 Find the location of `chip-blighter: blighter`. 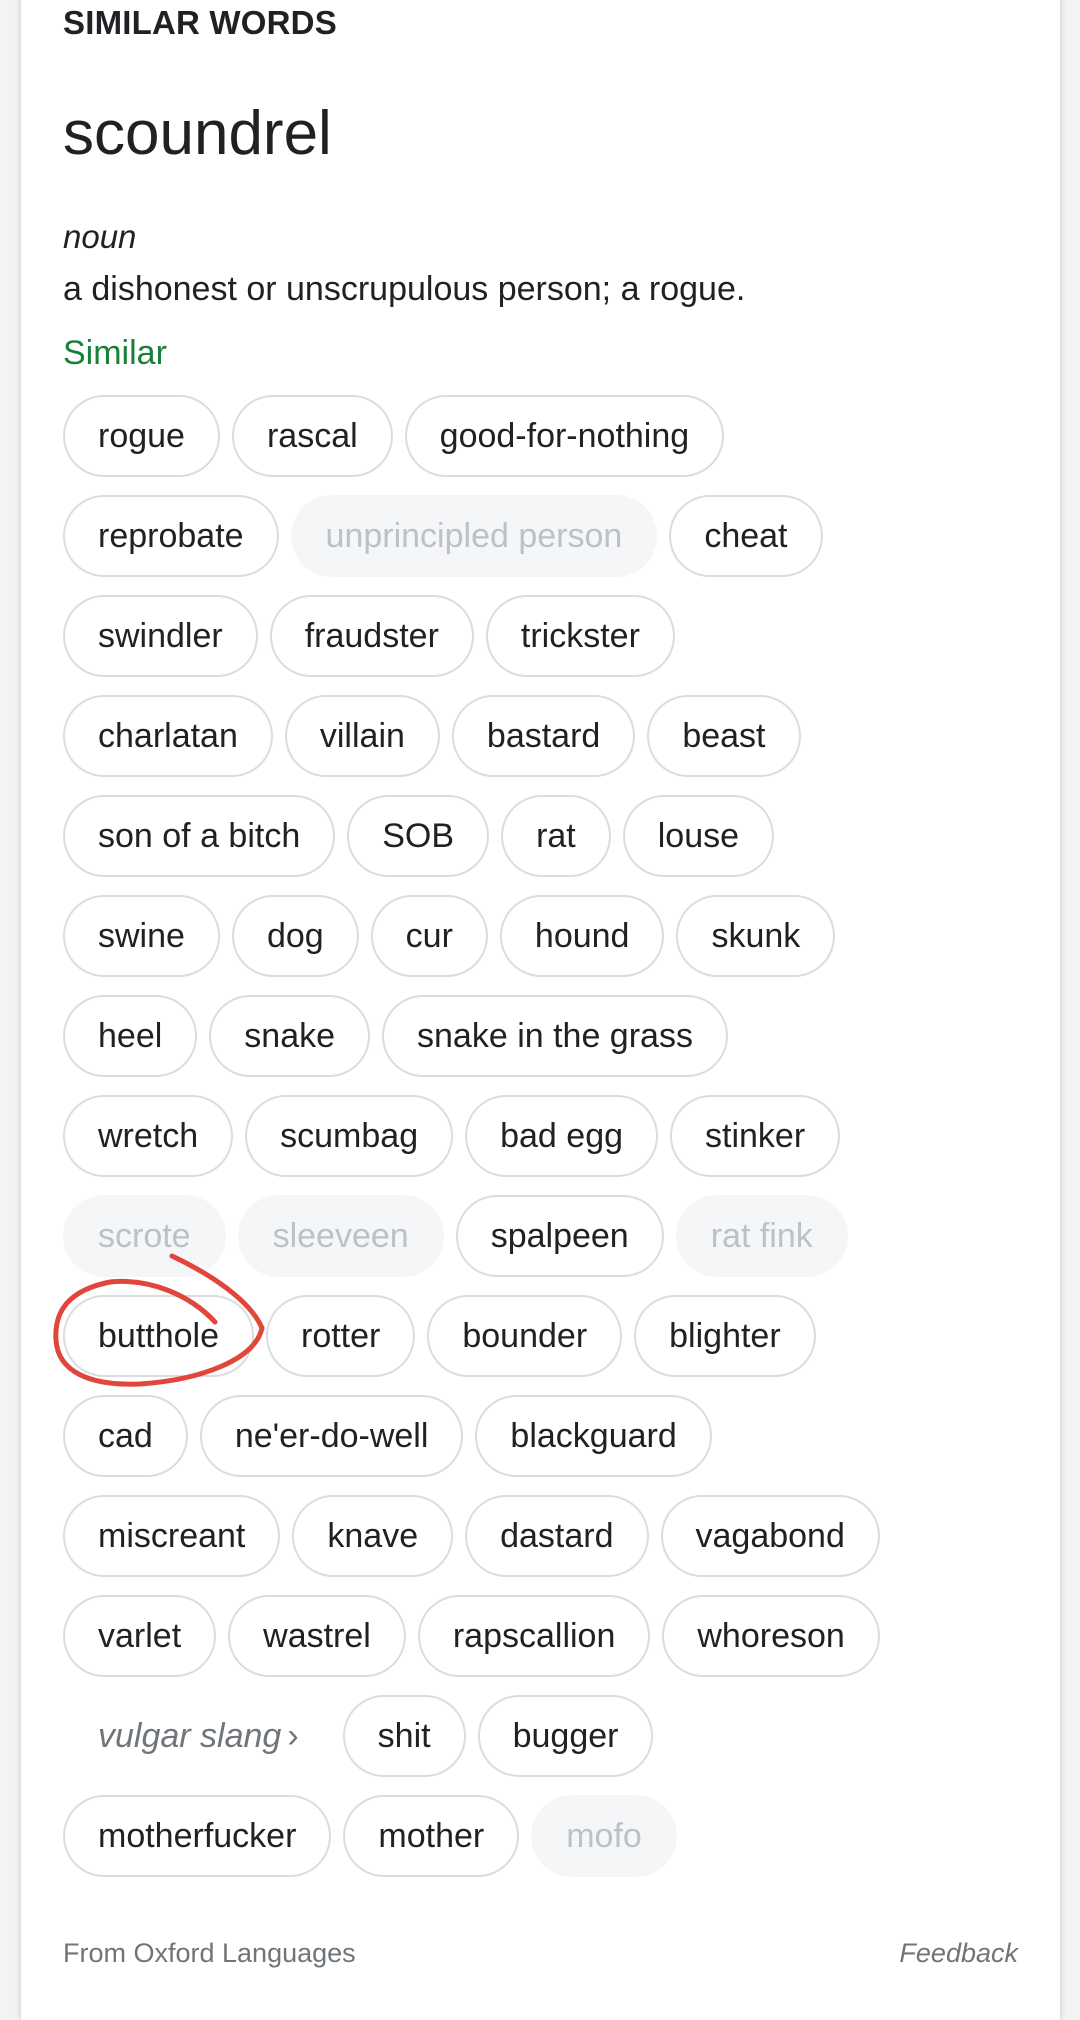

chip-blighter: blighter is located at coordinates (725, 1336).